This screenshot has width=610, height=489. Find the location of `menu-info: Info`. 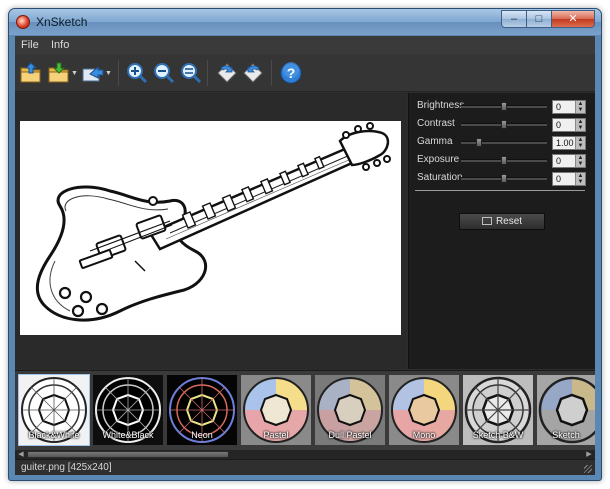

menu-info: Info is located at coordinates (60, 45).